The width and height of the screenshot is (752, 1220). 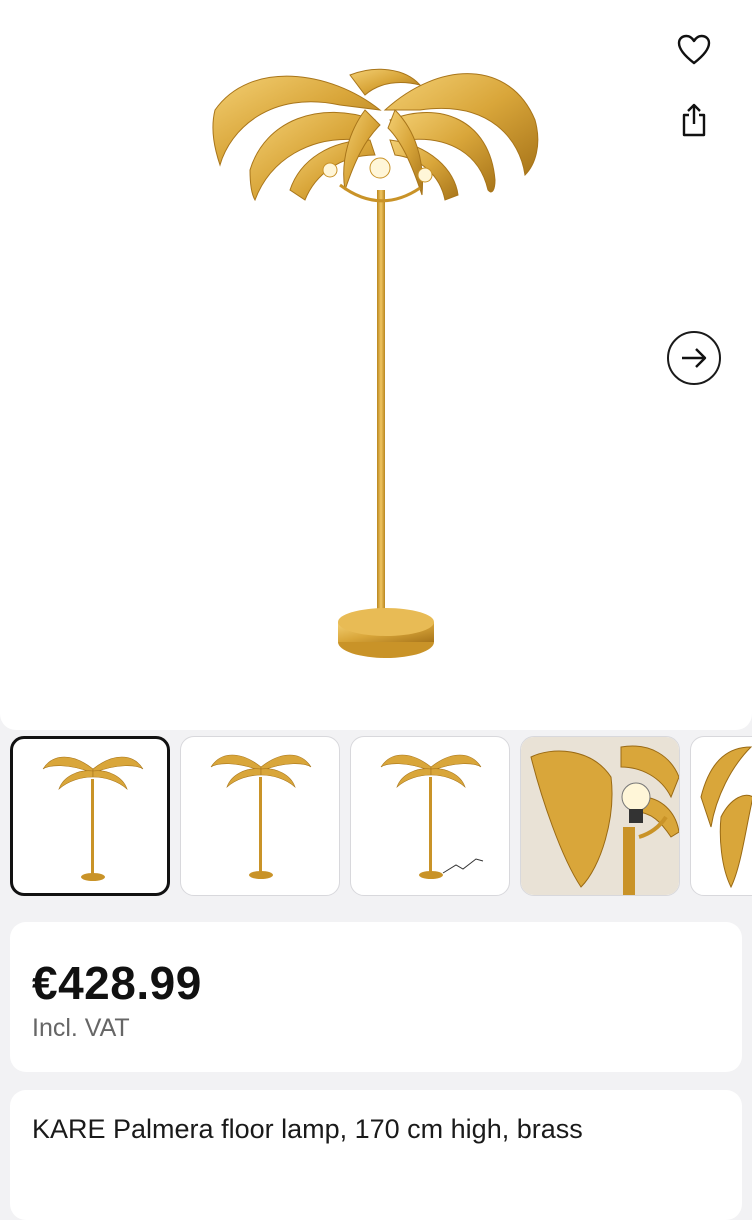 I want to click on favorite-button, so click(x=694, y=50).